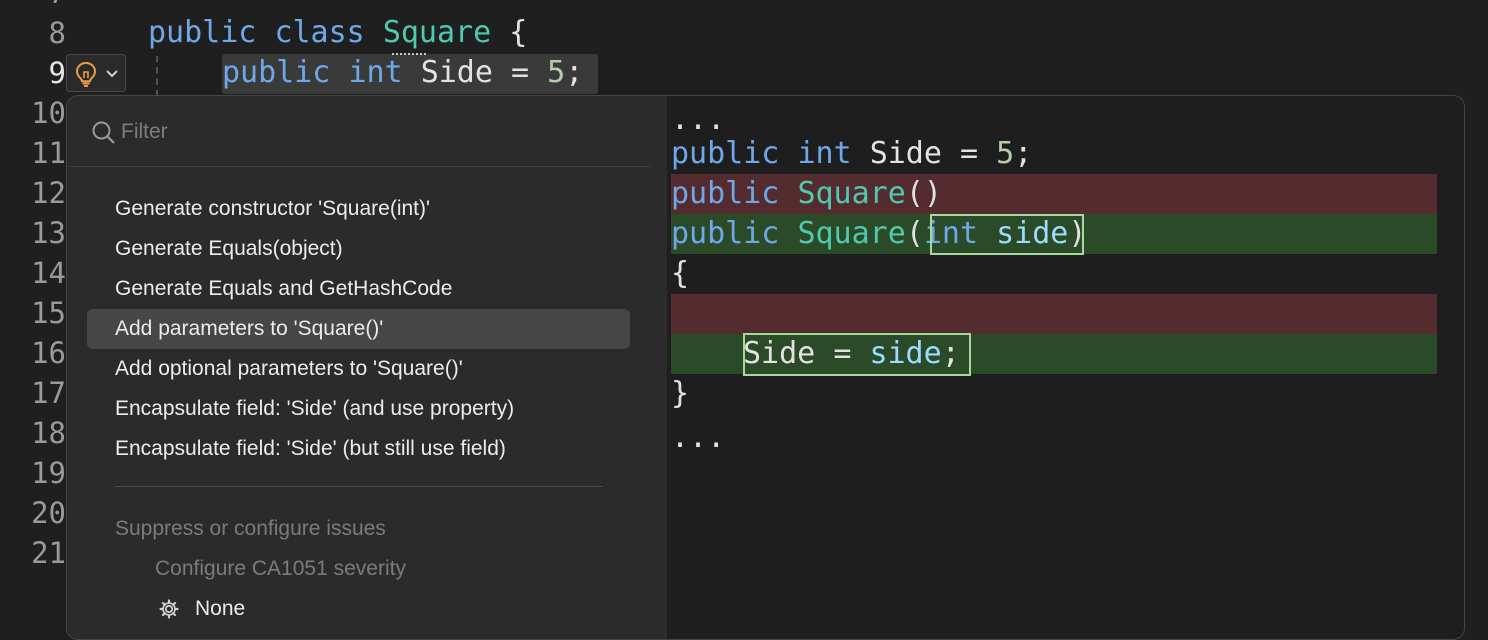 This screenshot has height=640, width=1488. What do you see at coordinates (250, 528) in the screenshot?
I see `section-header-suppress: Suppress or configure issues` at bounding box center [250, 528].